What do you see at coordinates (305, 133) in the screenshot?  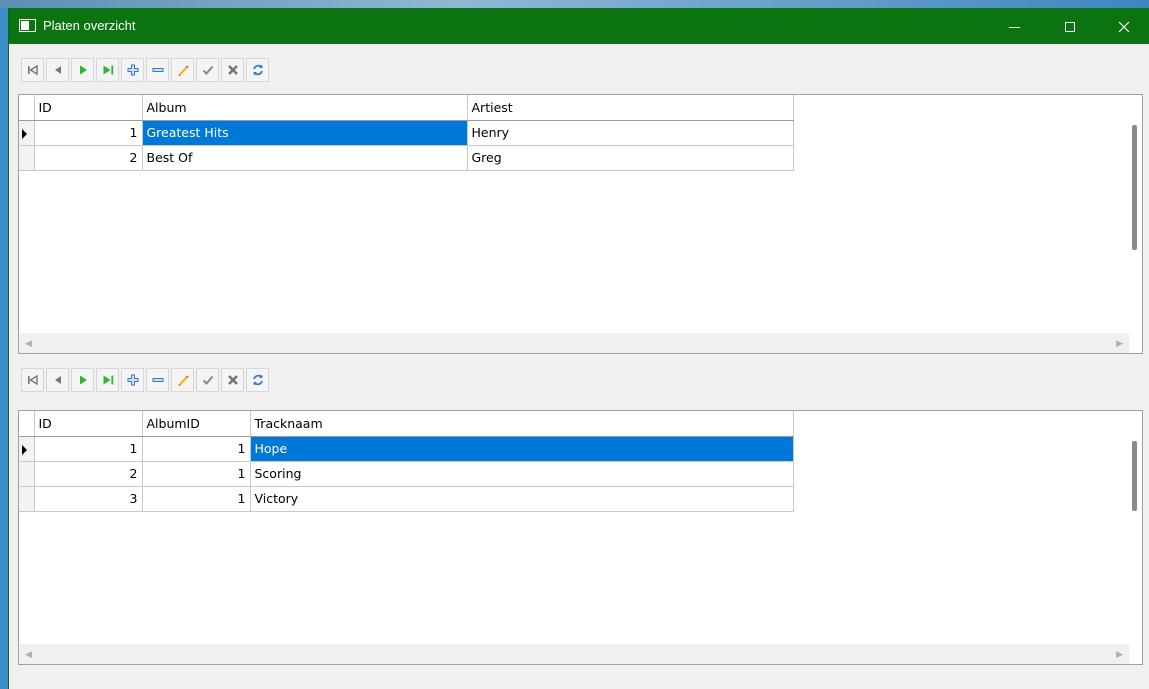 I see `cell-album: Greatest Hits` at bounding box center [305, 133].